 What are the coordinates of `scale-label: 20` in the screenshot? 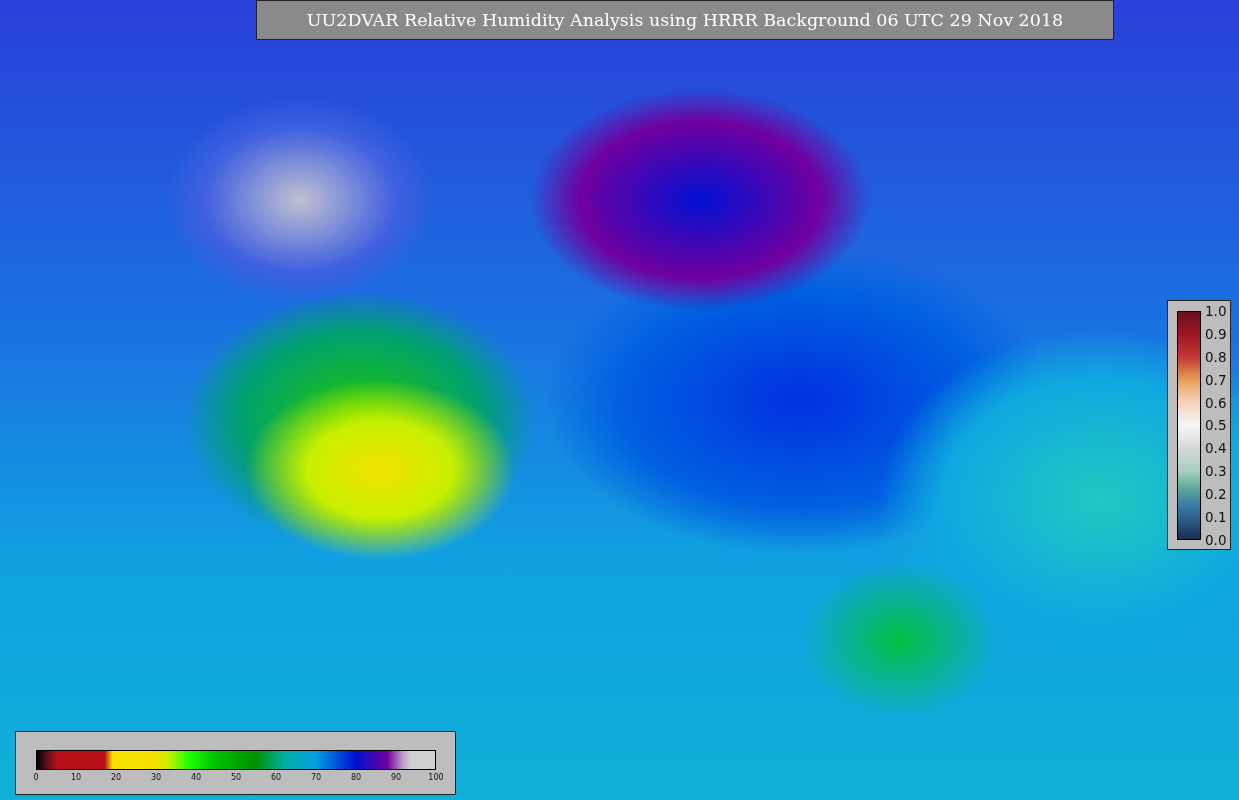 It's located at (116, 777).